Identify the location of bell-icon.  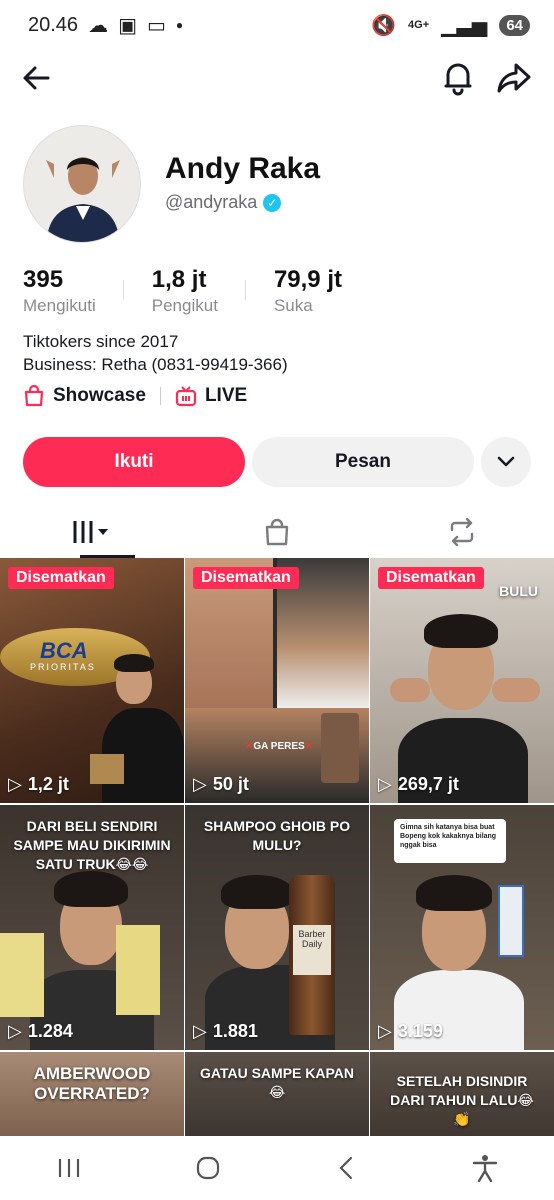
(458, 78).